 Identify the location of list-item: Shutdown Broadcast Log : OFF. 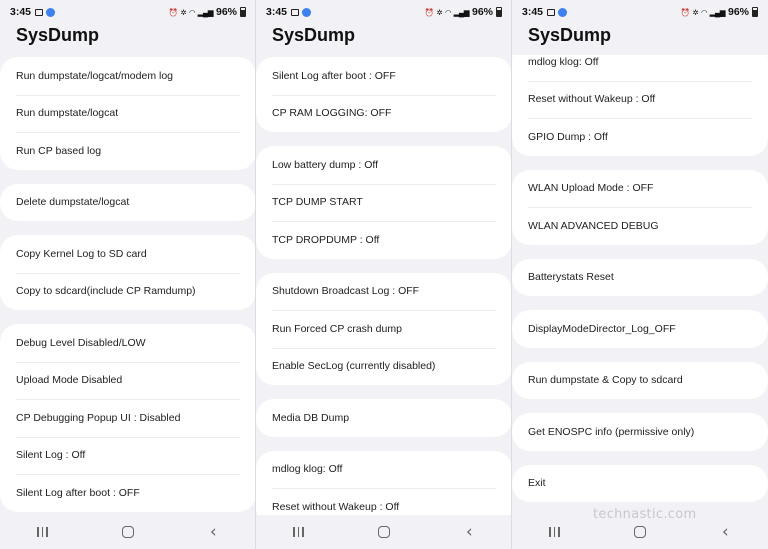
(383, 292).